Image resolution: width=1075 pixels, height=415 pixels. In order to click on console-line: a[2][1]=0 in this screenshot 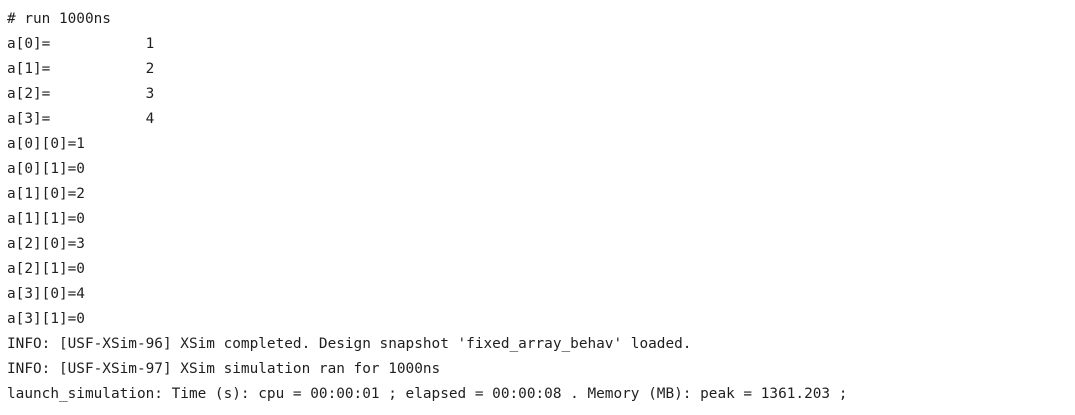, I will do `click(46, 269)`.